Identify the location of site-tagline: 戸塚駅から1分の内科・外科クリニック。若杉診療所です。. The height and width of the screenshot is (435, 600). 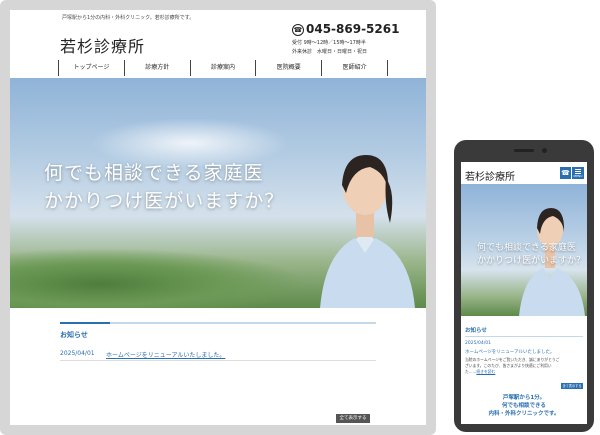
(128, 18).